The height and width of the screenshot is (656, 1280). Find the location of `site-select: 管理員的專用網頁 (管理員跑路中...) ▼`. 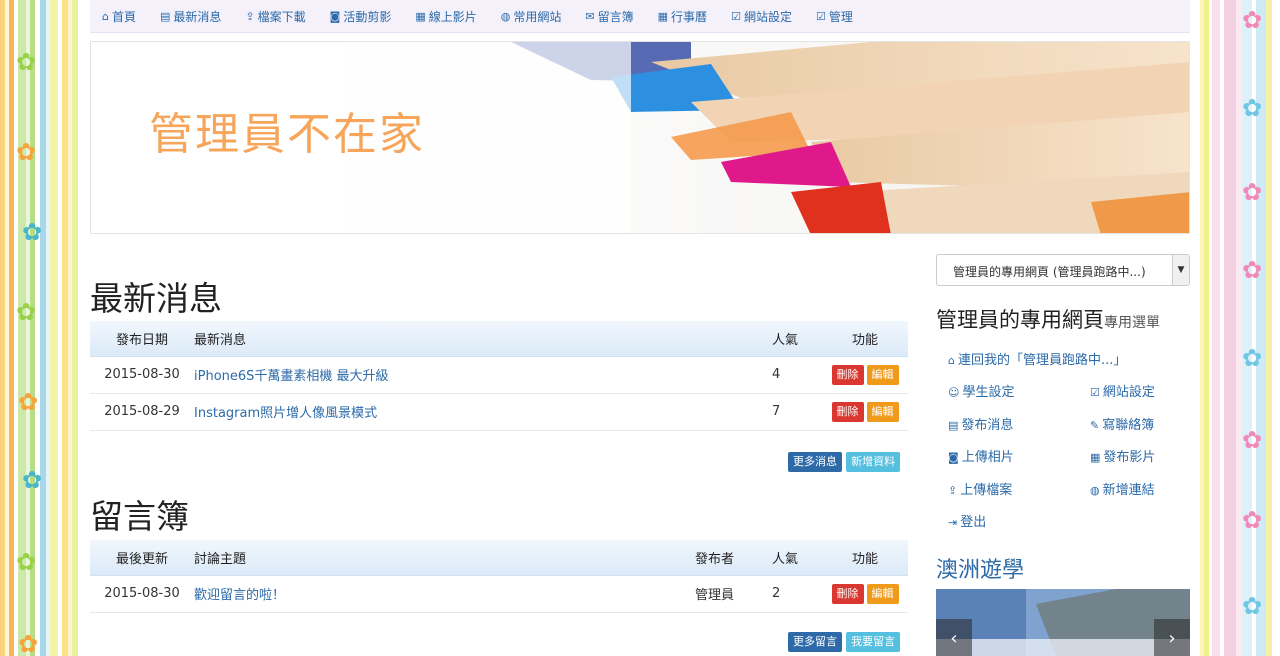

site-select: 管理員的專用網頁 (管理員跑路中...) ▼ is located at coordinates (1063, 270).